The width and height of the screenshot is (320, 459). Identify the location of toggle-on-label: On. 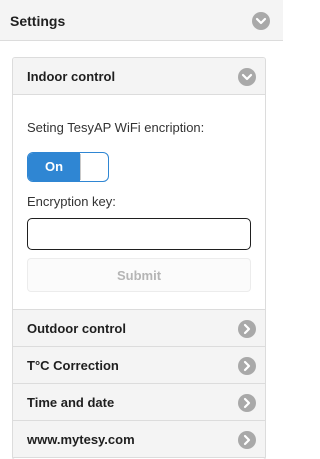
(54, 167).